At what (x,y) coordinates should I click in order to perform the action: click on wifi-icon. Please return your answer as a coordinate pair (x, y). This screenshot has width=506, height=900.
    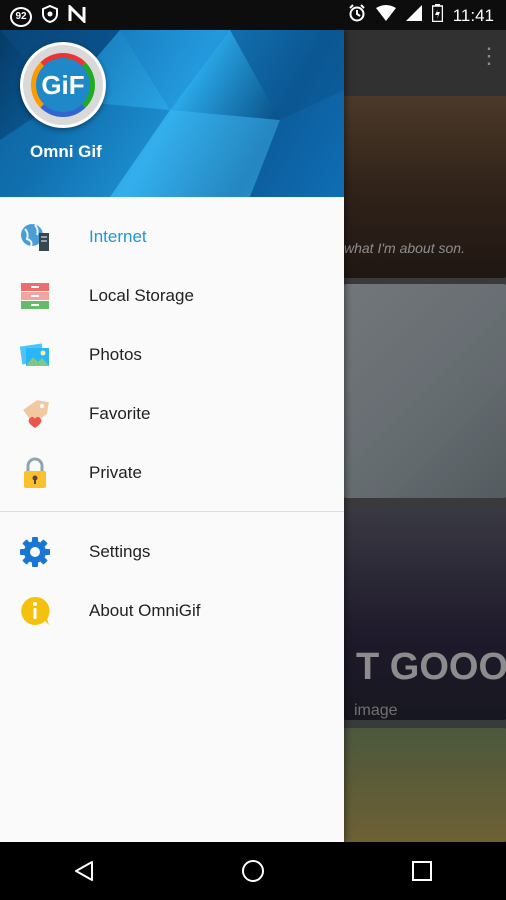
    Looking at the image, I should click on (385, 15).